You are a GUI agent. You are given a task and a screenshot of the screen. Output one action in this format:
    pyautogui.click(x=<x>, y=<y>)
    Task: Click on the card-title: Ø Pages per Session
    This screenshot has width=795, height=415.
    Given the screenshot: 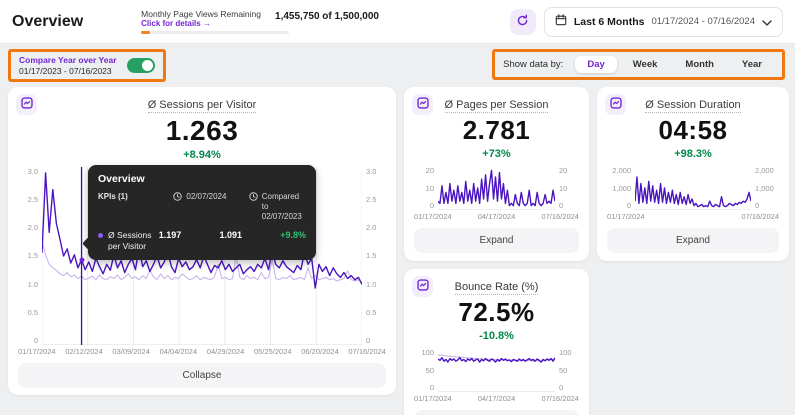 What is the action you would take?
    pyautogui.click(x=496, y=106)
    